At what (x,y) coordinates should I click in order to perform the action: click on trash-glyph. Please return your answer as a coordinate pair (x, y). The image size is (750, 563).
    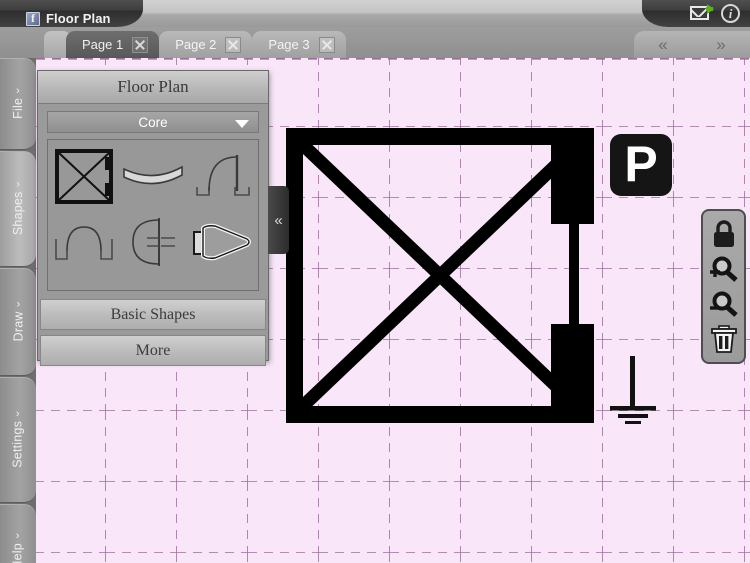
    Looking at the image, I should click on (723, 339).